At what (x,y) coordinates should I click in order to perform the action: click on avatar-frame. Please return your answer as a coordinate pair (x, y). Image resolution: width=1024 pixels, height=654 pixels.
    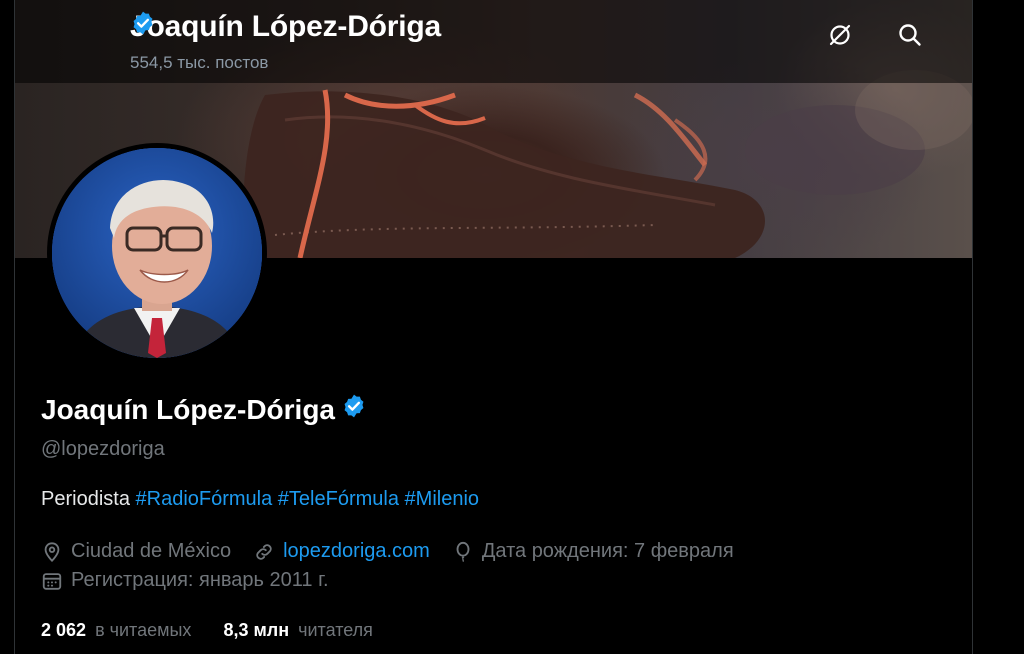
    Looking at the image, I should click on (157, 253).